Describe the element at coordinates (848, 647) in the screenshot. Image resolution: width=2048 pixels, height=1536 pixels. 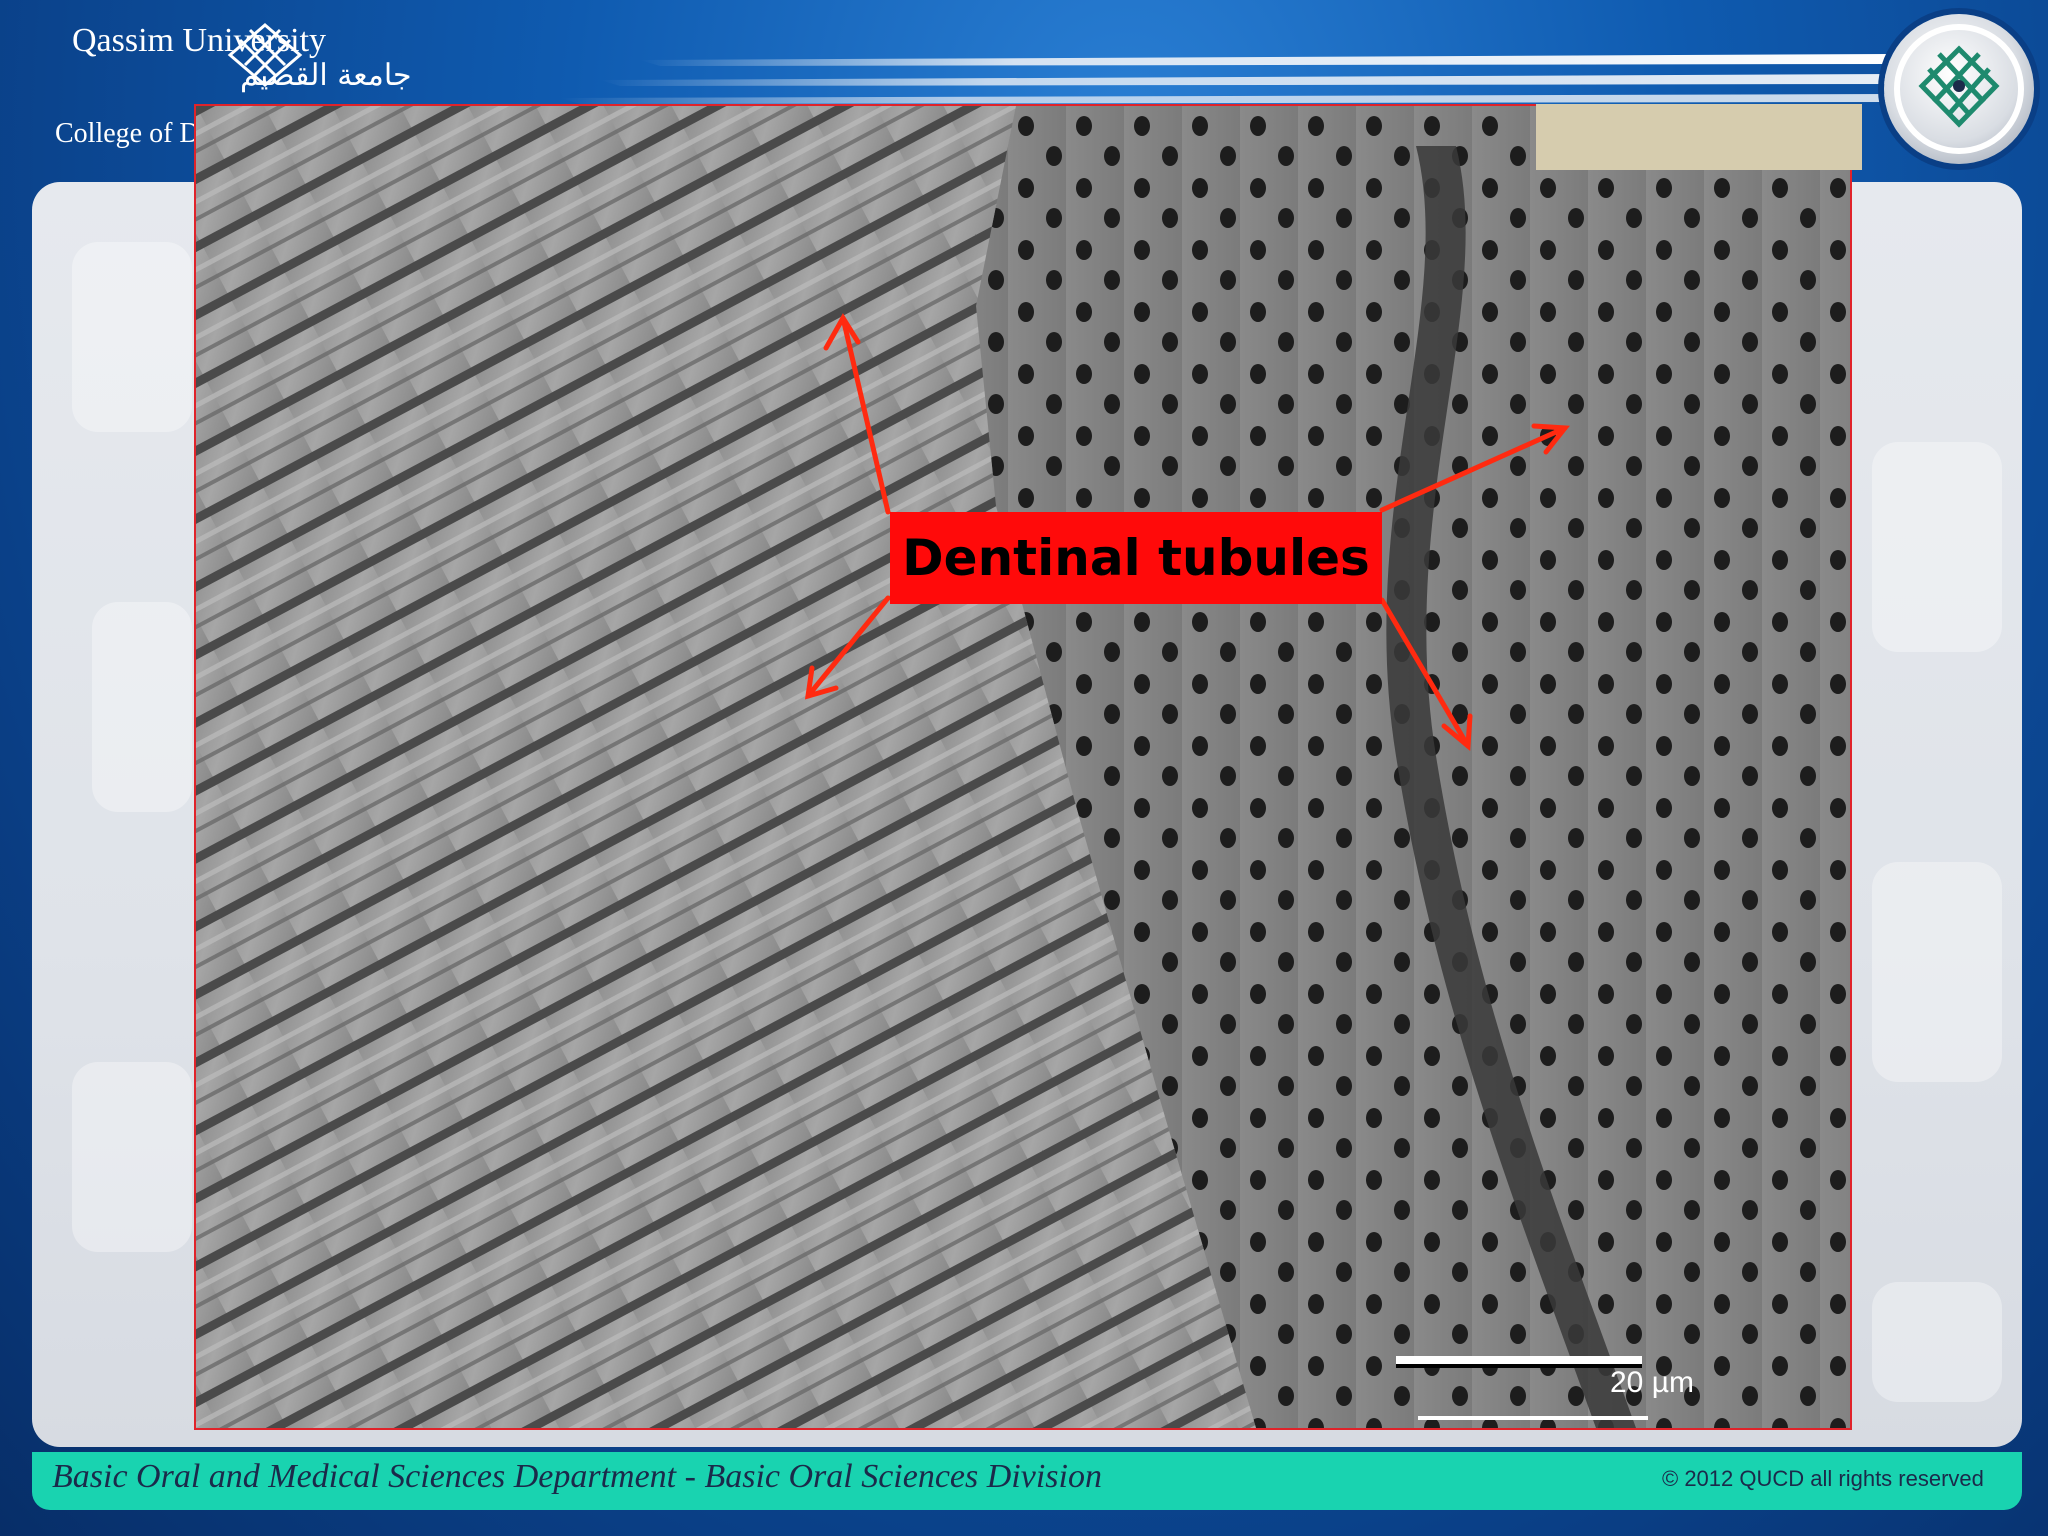
I see `arrow-lower-left` at that location.